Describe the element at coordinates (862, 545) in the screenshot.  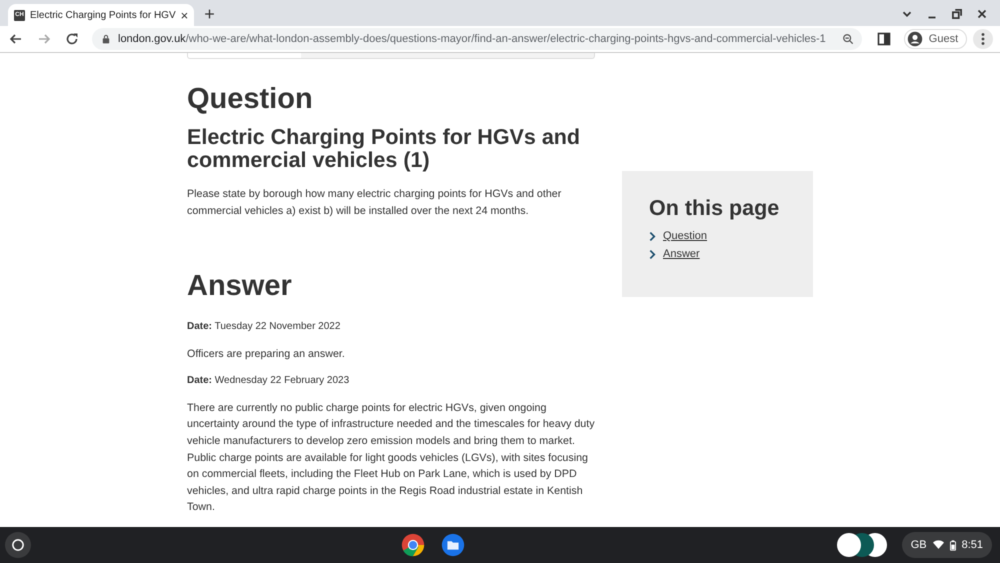
I see `notification-icons-drawing` at that location.